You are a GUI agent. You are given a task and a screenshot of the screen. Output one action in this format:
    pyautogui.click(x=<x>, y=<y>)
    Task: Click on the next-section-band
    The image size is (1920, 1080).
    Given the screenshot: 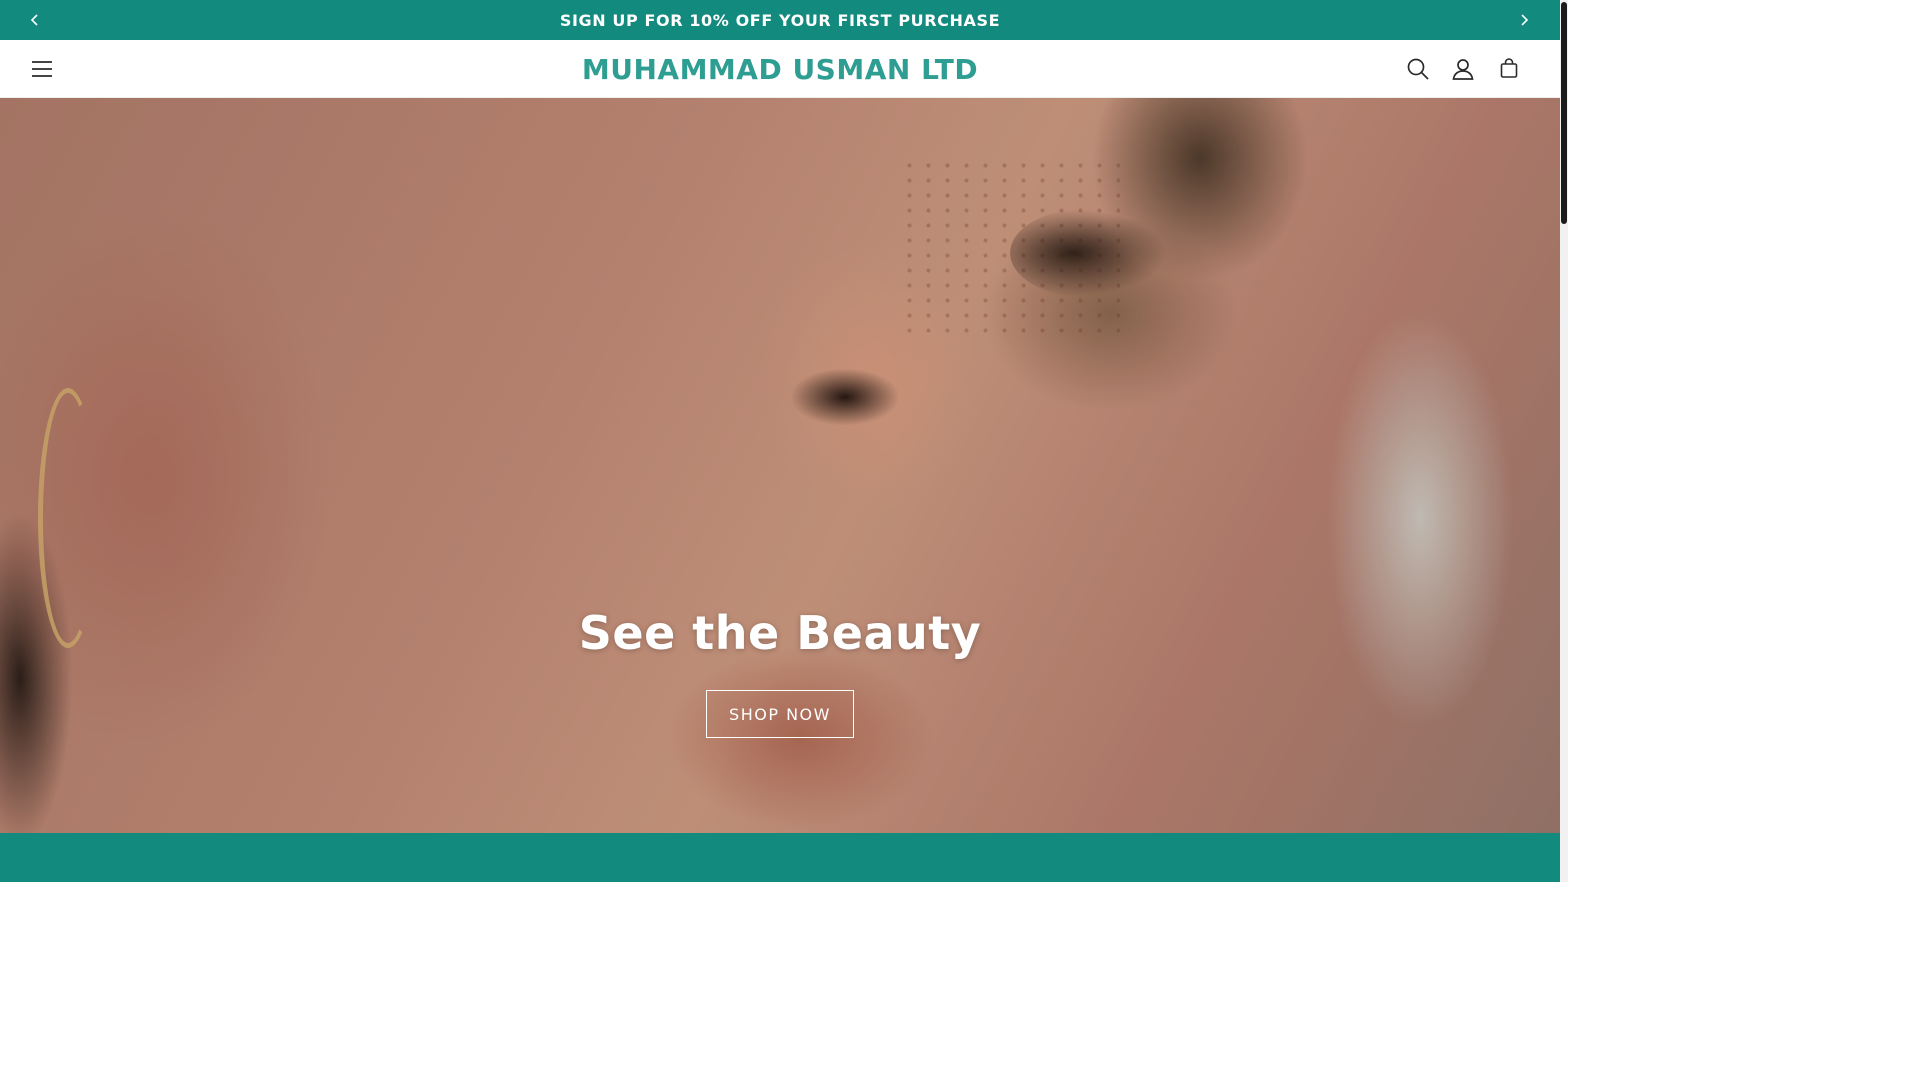 What is the action you would take?
    pyautogui.click(x=780, y=857)
    